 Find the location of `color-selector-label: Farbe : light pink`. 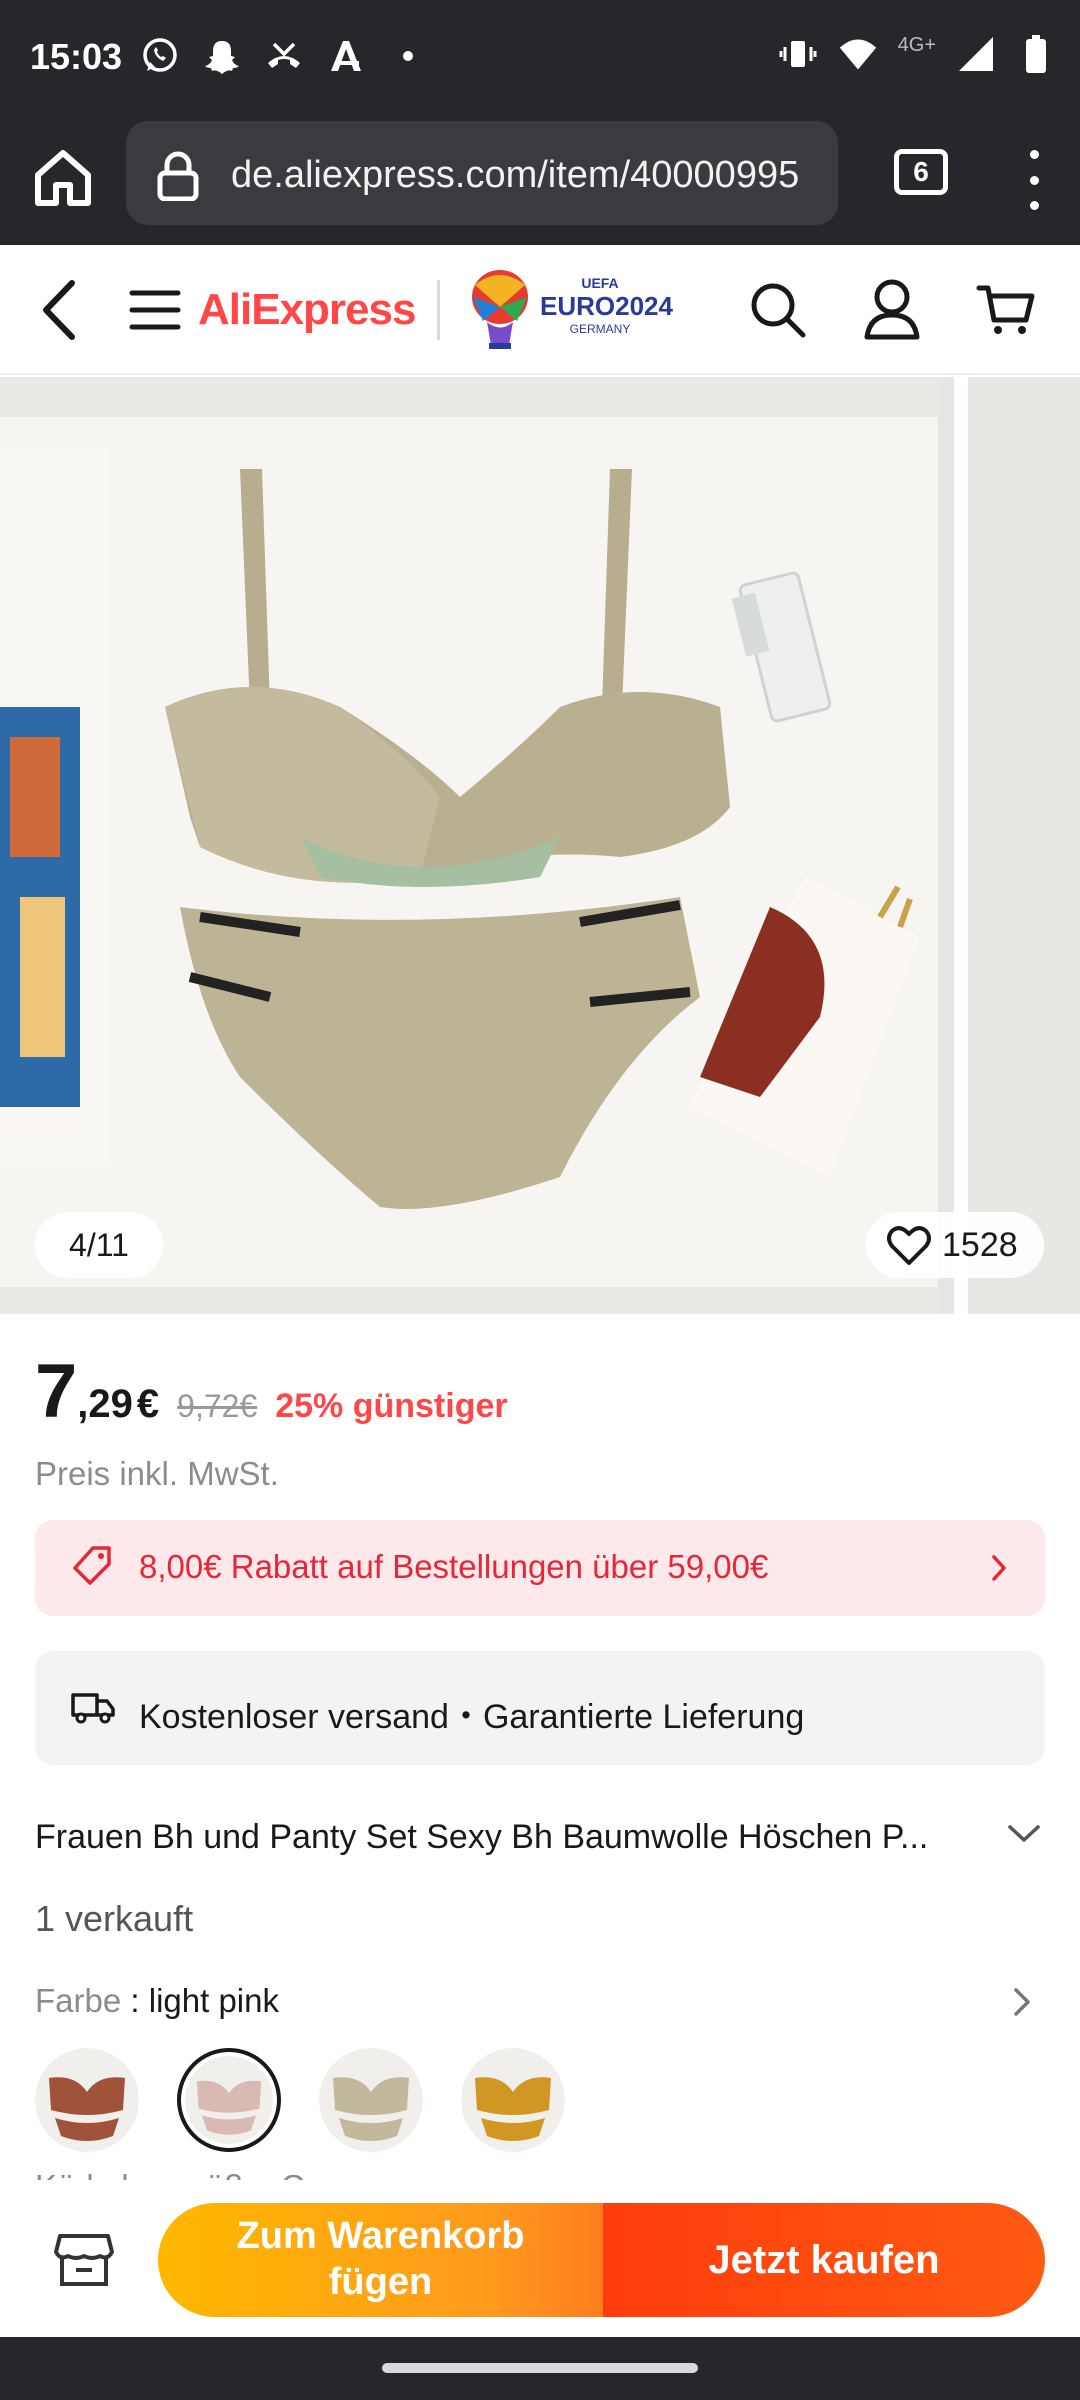

color-selector-label: Farbe : light pink is located at coordinates (157, 2001).